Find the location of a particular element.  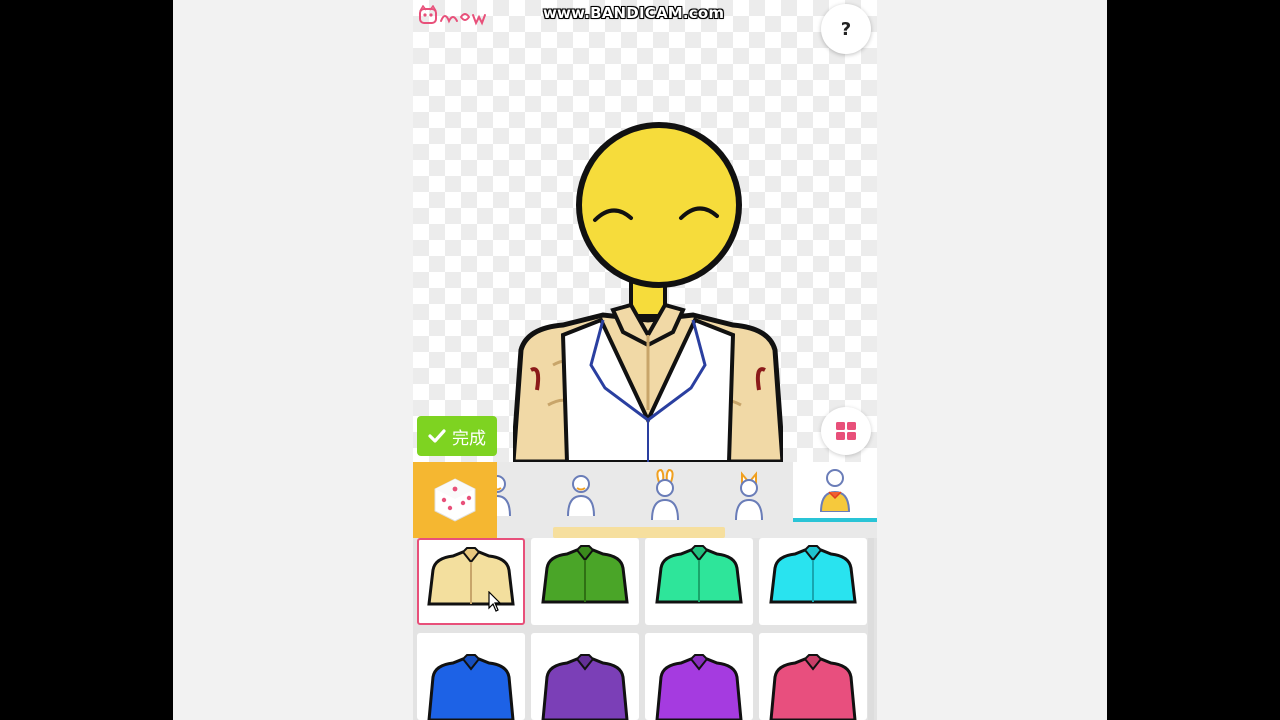

help-button: ? is located at coordinates (846, 29).